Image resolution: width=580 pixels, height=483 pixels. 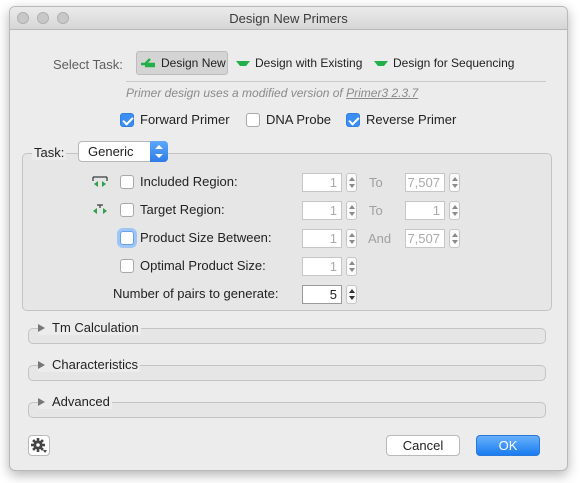 I want to click on settings-button, so click(x=39, y=445).